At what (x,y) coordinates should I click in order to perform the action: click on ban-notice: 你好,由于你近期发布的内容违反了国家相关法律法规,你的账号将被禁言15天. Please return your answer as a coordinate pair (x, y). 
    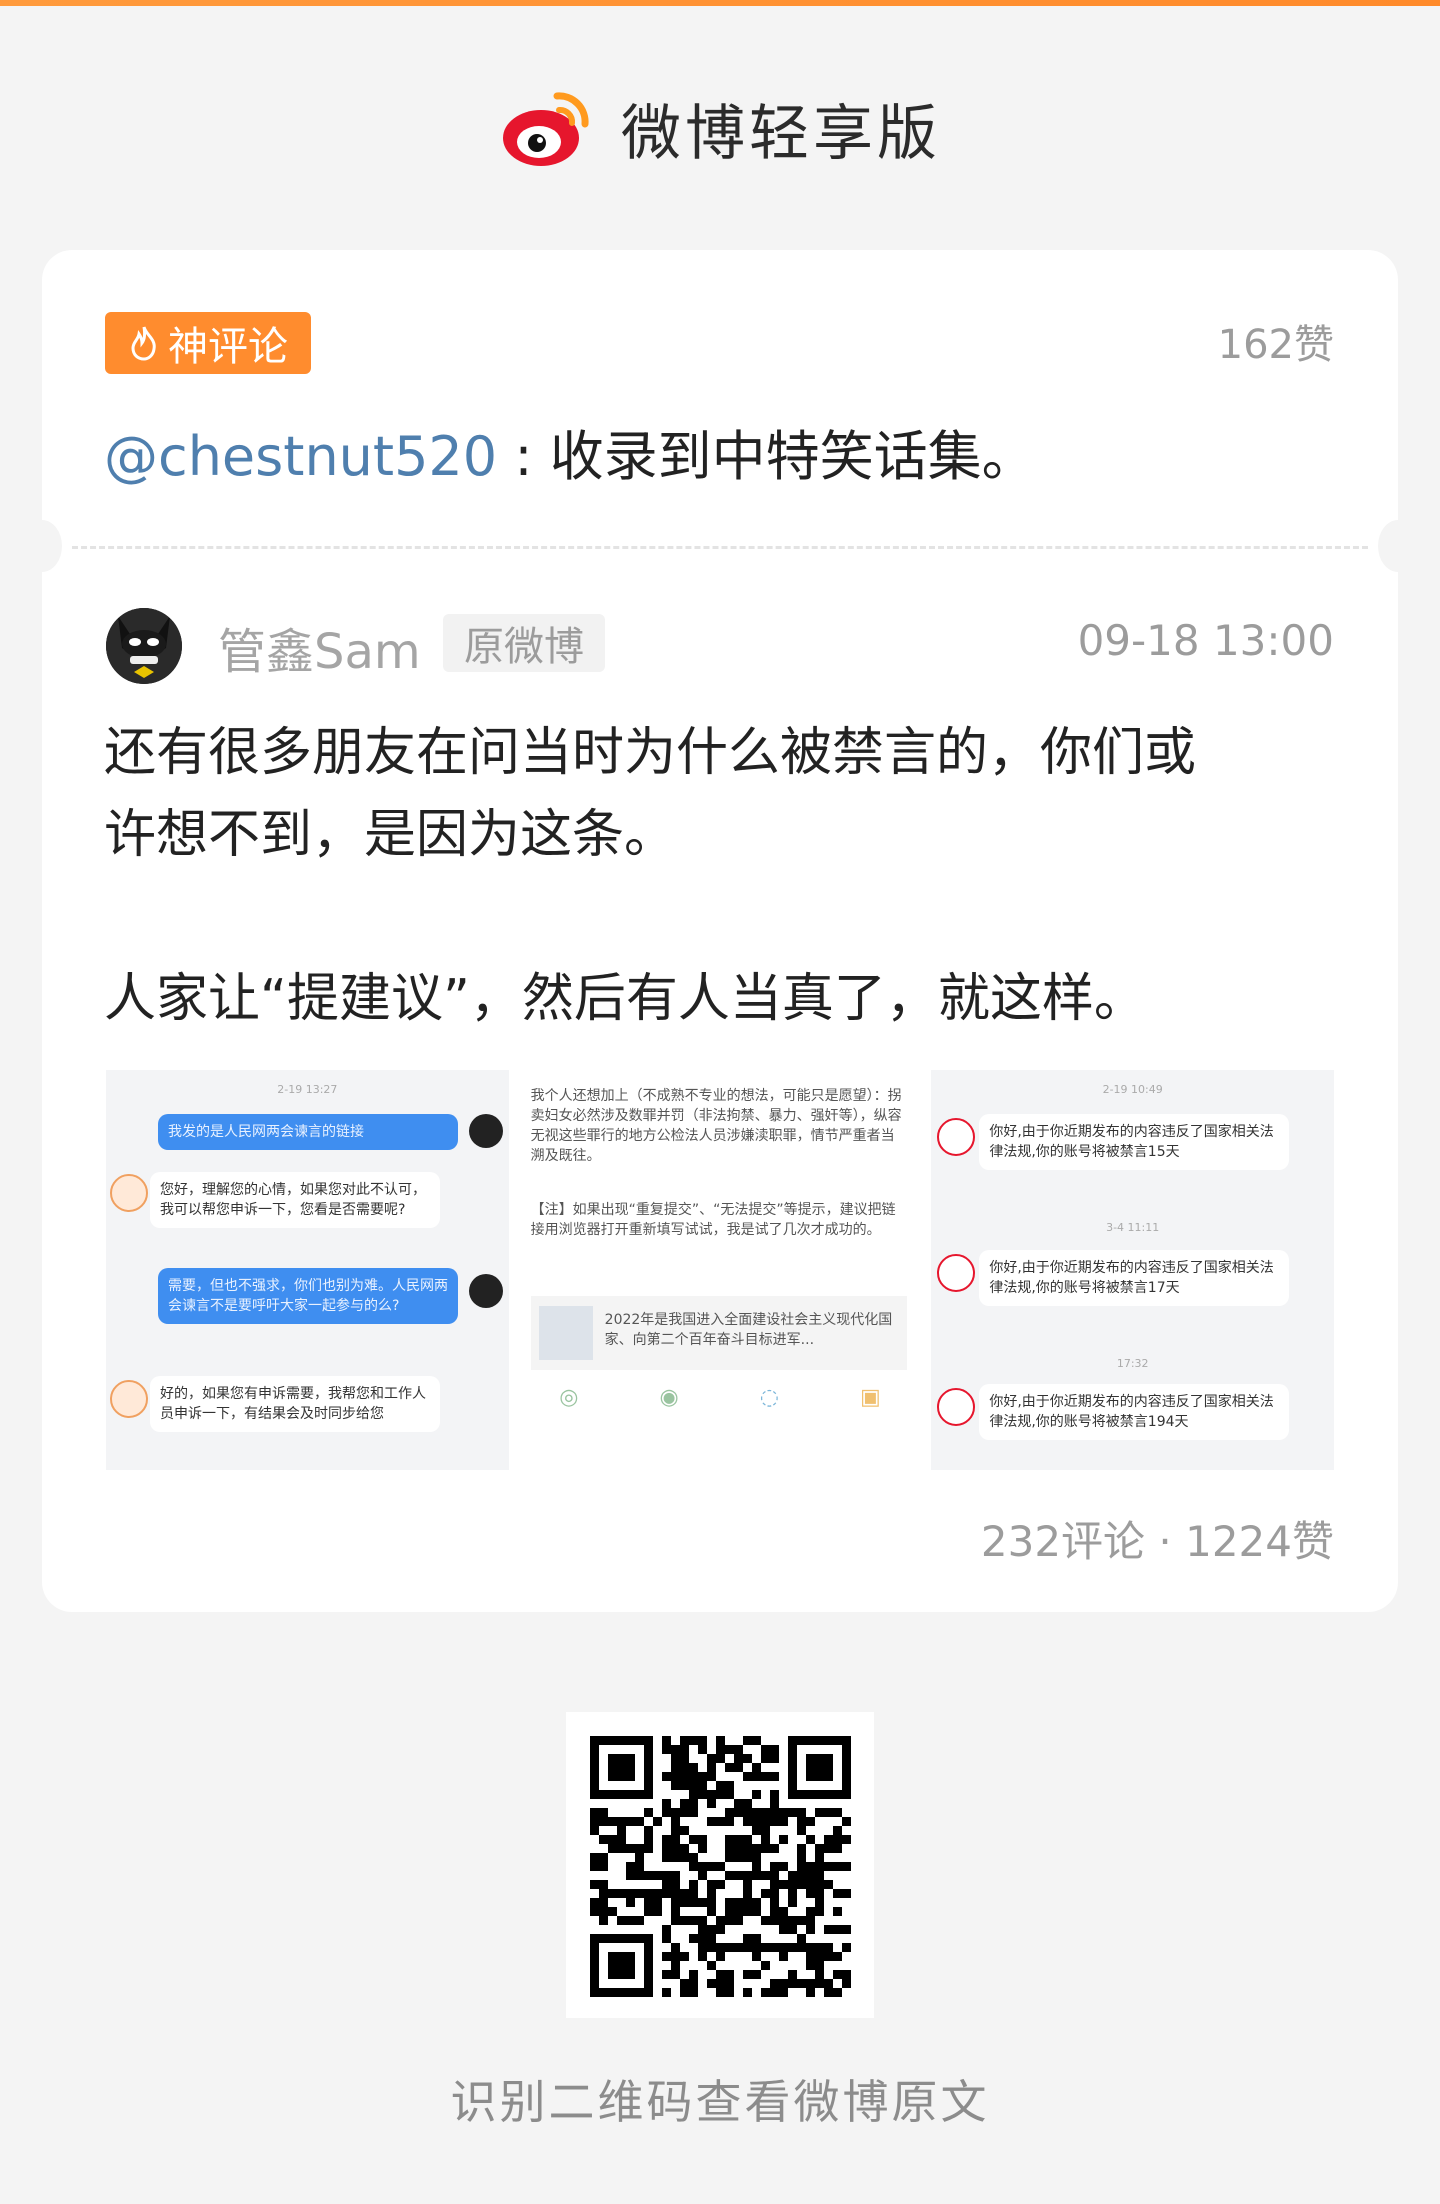
    Looking at the image, I should click on (1134, 1142).